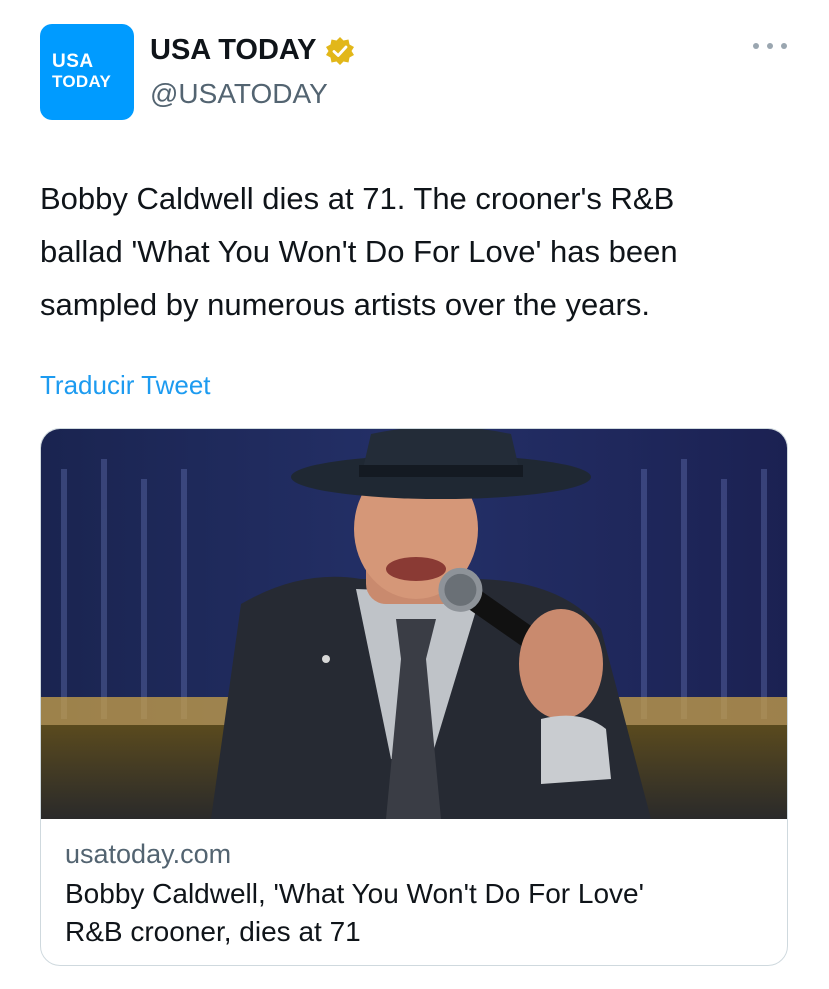  I want to click on link-card-domain: usatoday.com, so click(148, 854).